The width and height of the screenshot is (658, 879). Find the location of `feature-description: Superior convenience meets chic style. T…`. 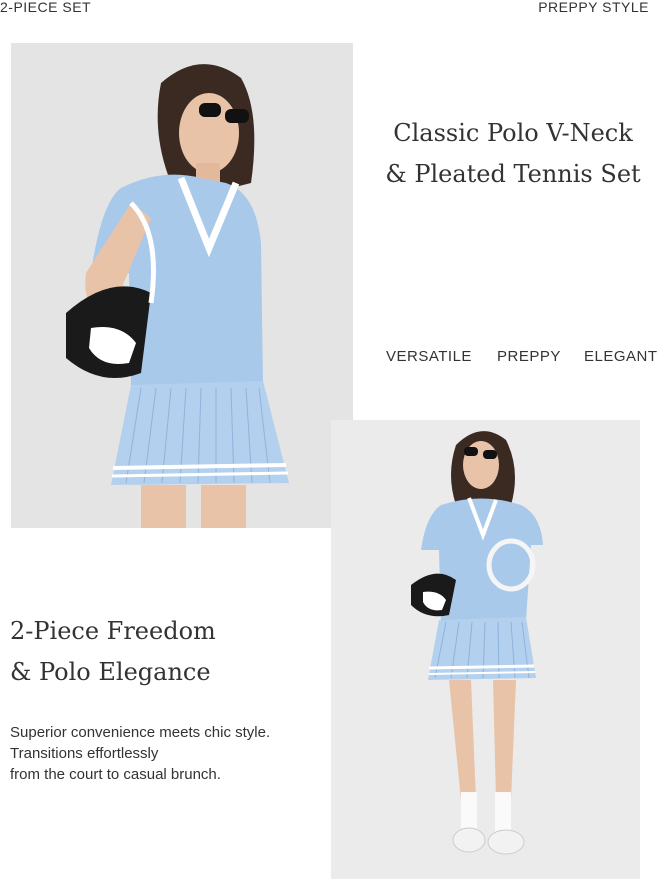

feature-description: Superior convenience meets chic style. T… is located at coordinates (140, 753).